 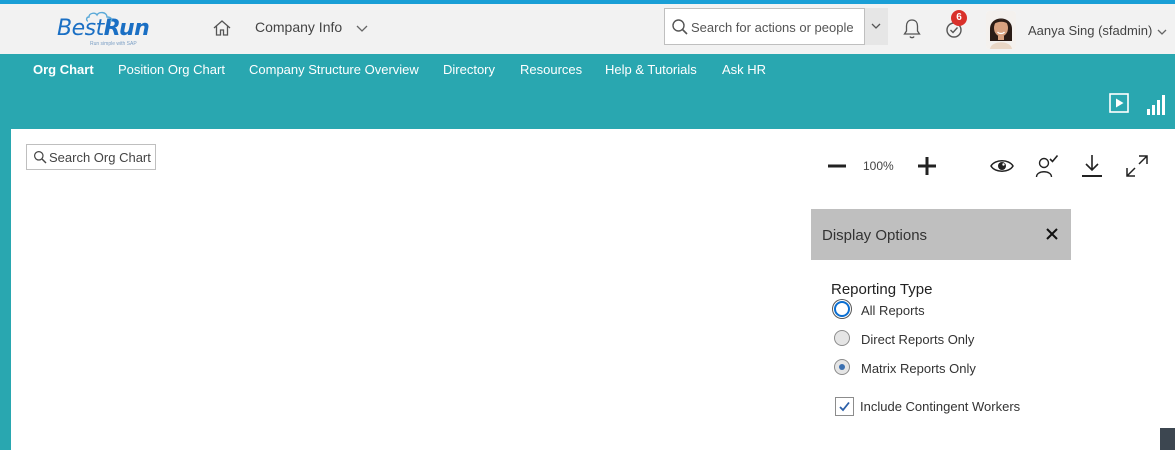 I want to click on user-avatar, so click(x=1001, y=30).